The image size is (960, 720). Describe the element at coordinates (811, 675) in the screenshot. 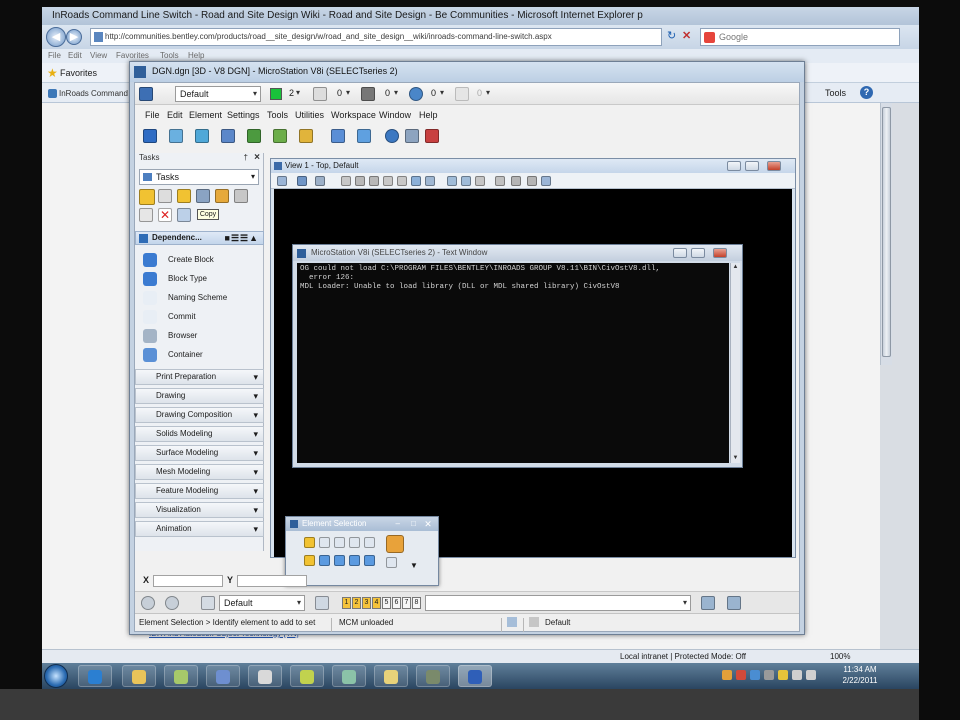

I see `volume-icon` at that location.